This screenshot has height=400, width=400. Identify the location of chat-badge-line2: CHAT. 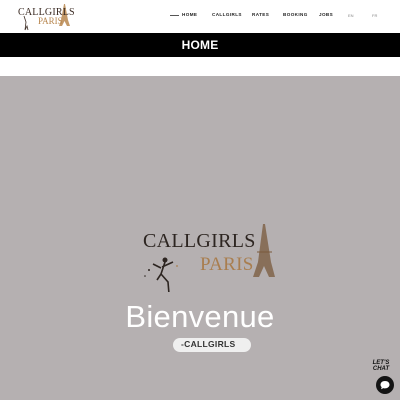
(381, 369).